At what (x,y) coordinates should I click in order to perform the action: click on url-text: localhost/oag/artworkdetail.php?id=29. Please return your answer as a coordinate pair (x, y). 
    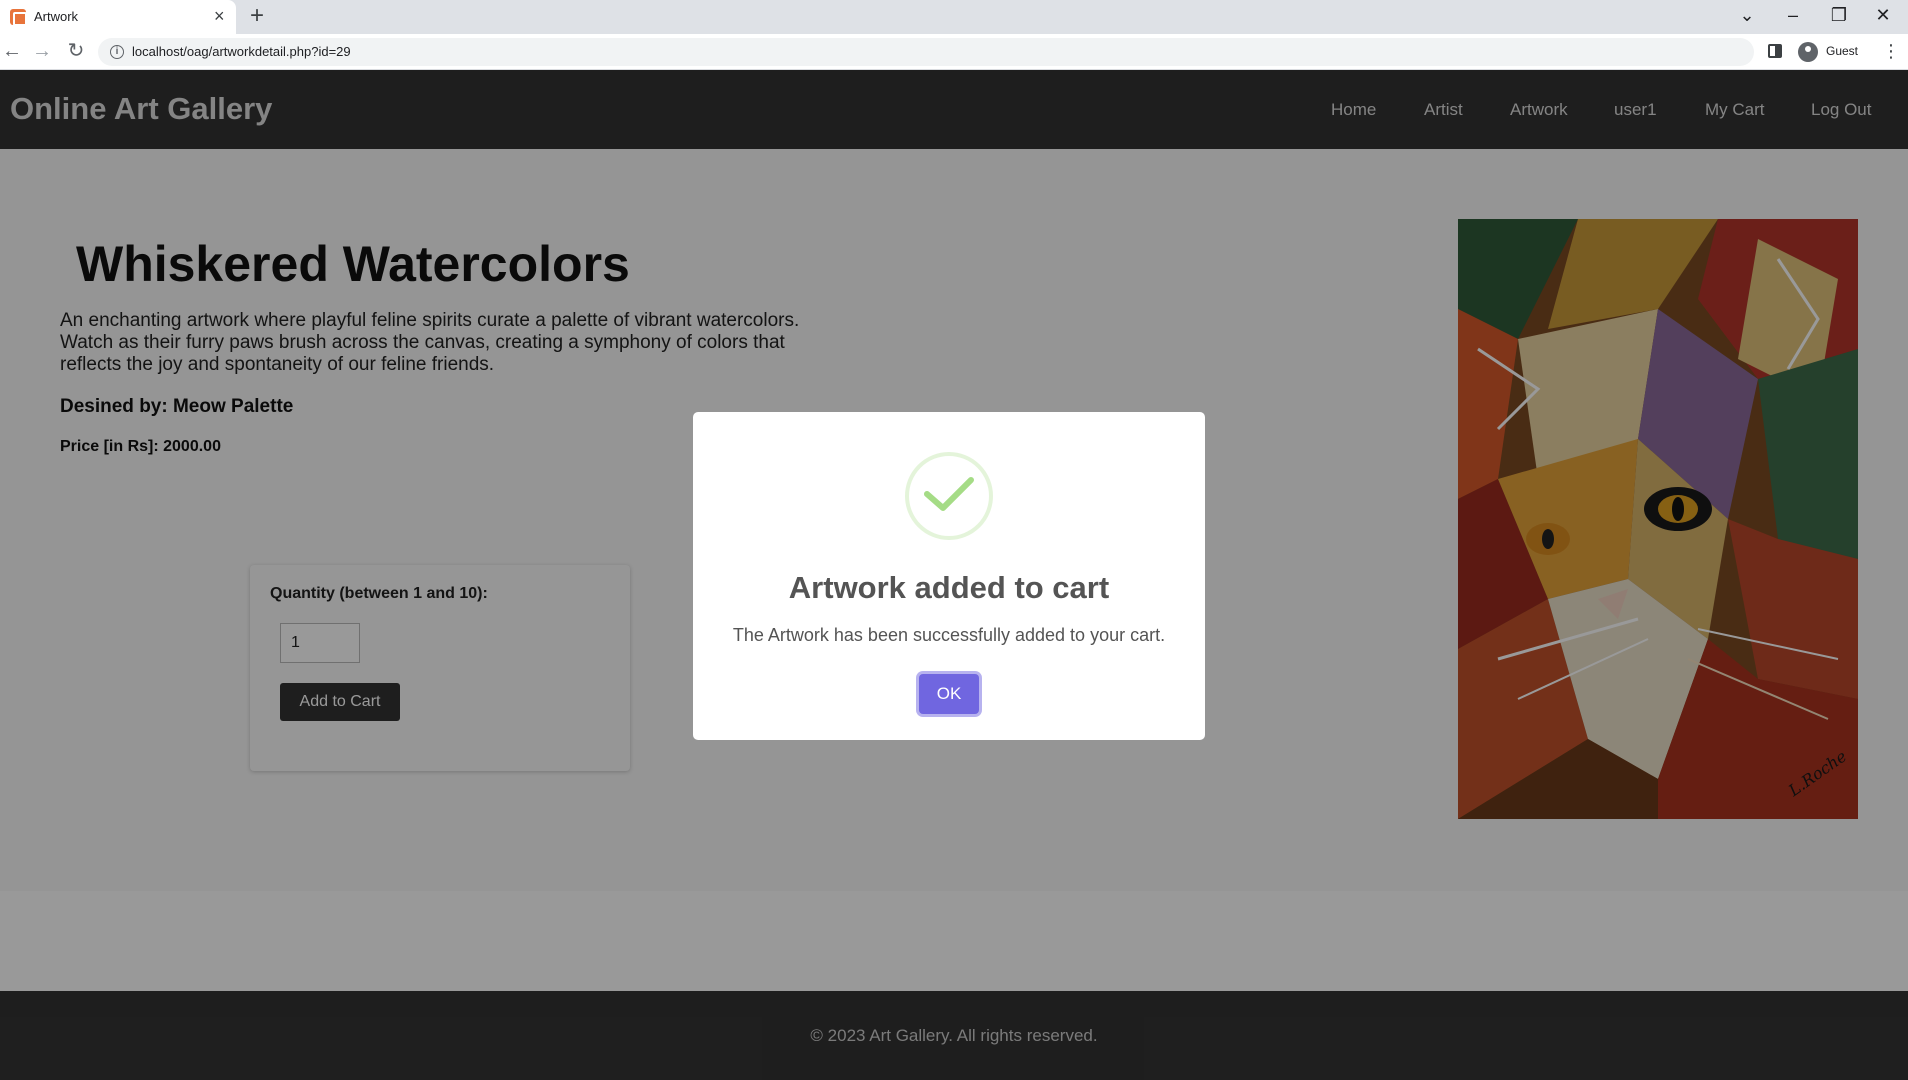
    Looking at the image, I should click on (241, 51).